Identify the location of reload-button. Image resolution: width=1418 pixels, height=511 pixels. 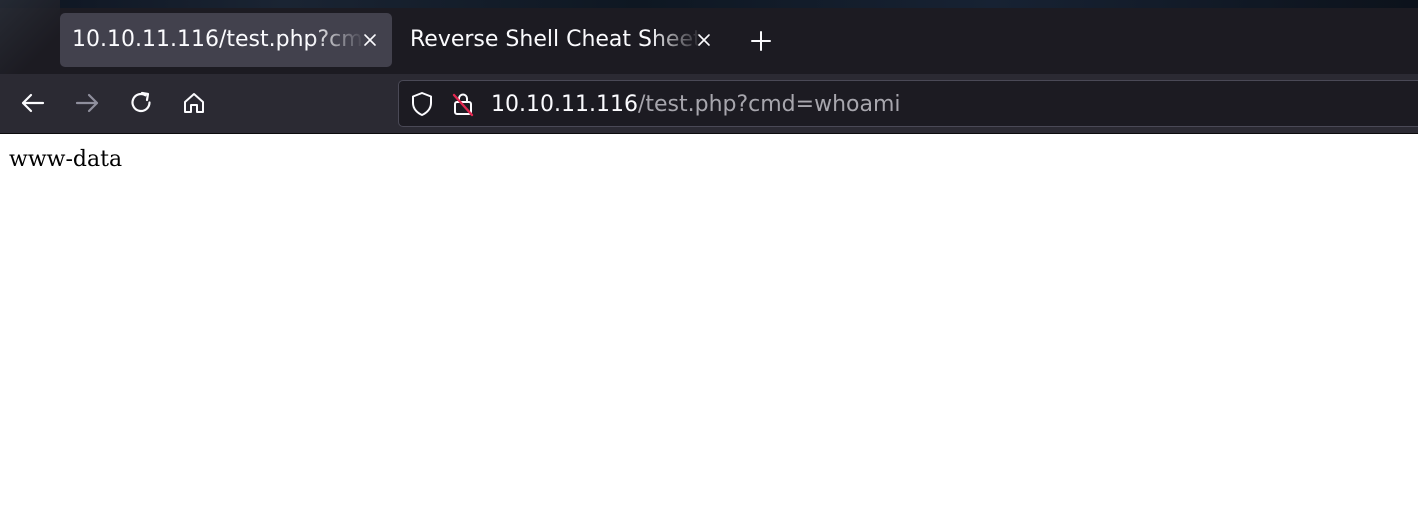
(141, 103).